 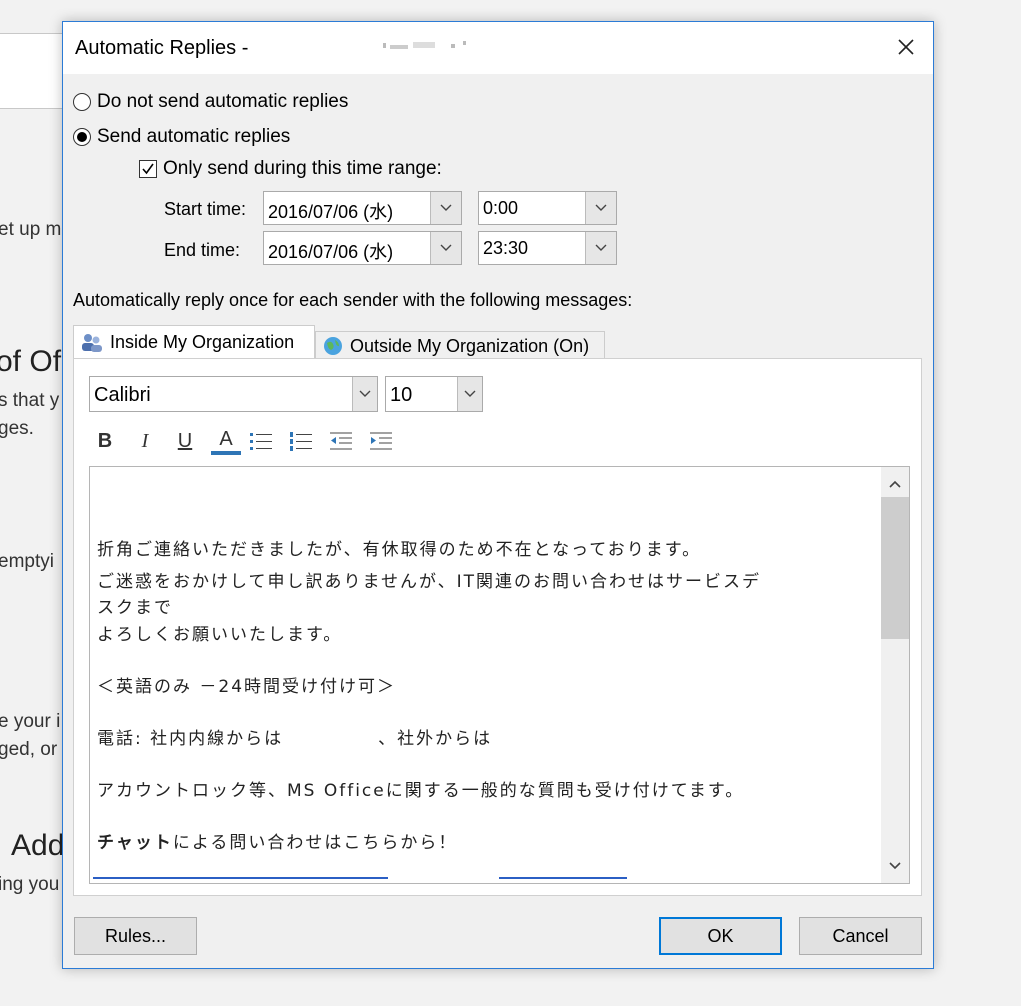 I want to click on numbering-button, so click(x=301, y=441).